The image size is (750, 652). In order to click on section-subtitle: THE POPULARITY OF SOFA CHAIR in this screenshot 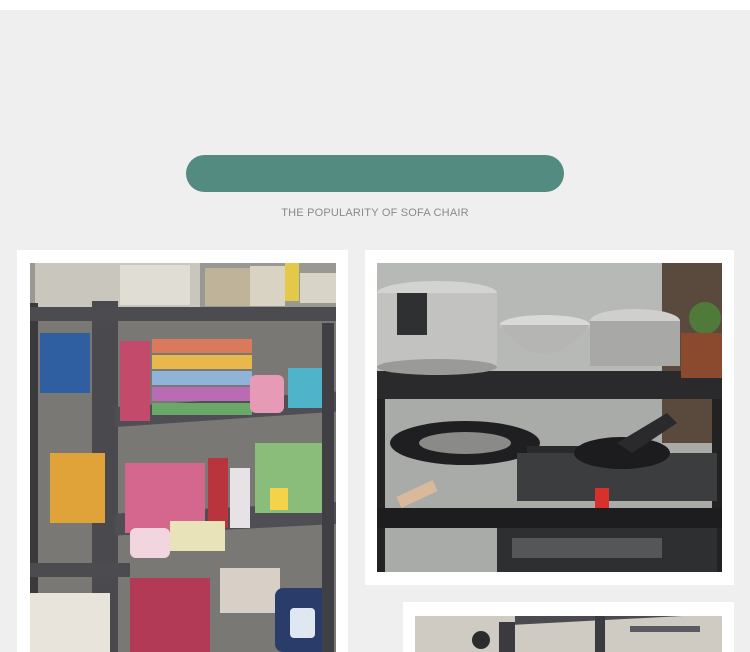, I will do `click(375, 213)`.